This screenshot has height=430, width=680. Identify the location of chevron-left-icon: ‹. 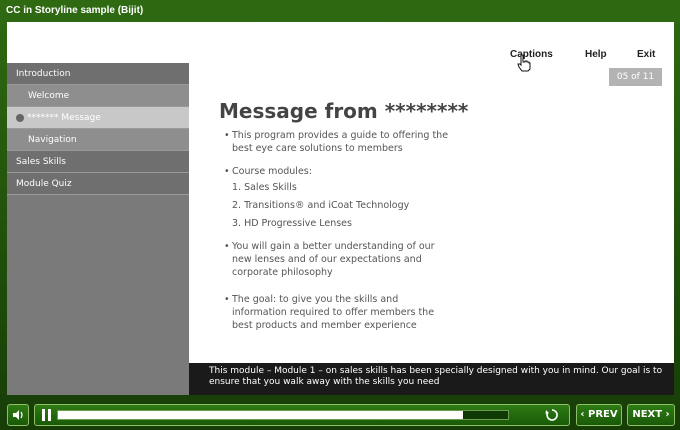
(582, 414).